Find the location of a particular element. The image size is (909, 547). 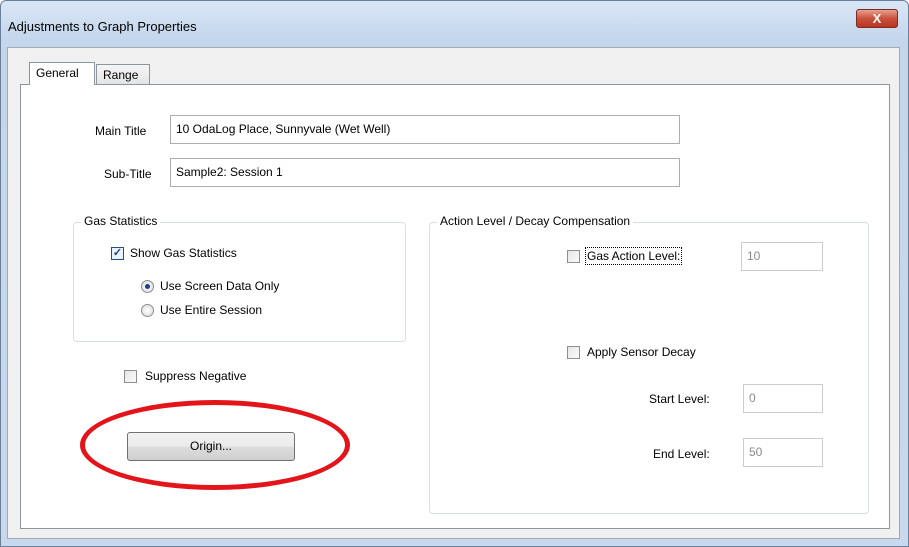

gas-action-level-label: Gas Action Level: is located at coordinates (633, 256).